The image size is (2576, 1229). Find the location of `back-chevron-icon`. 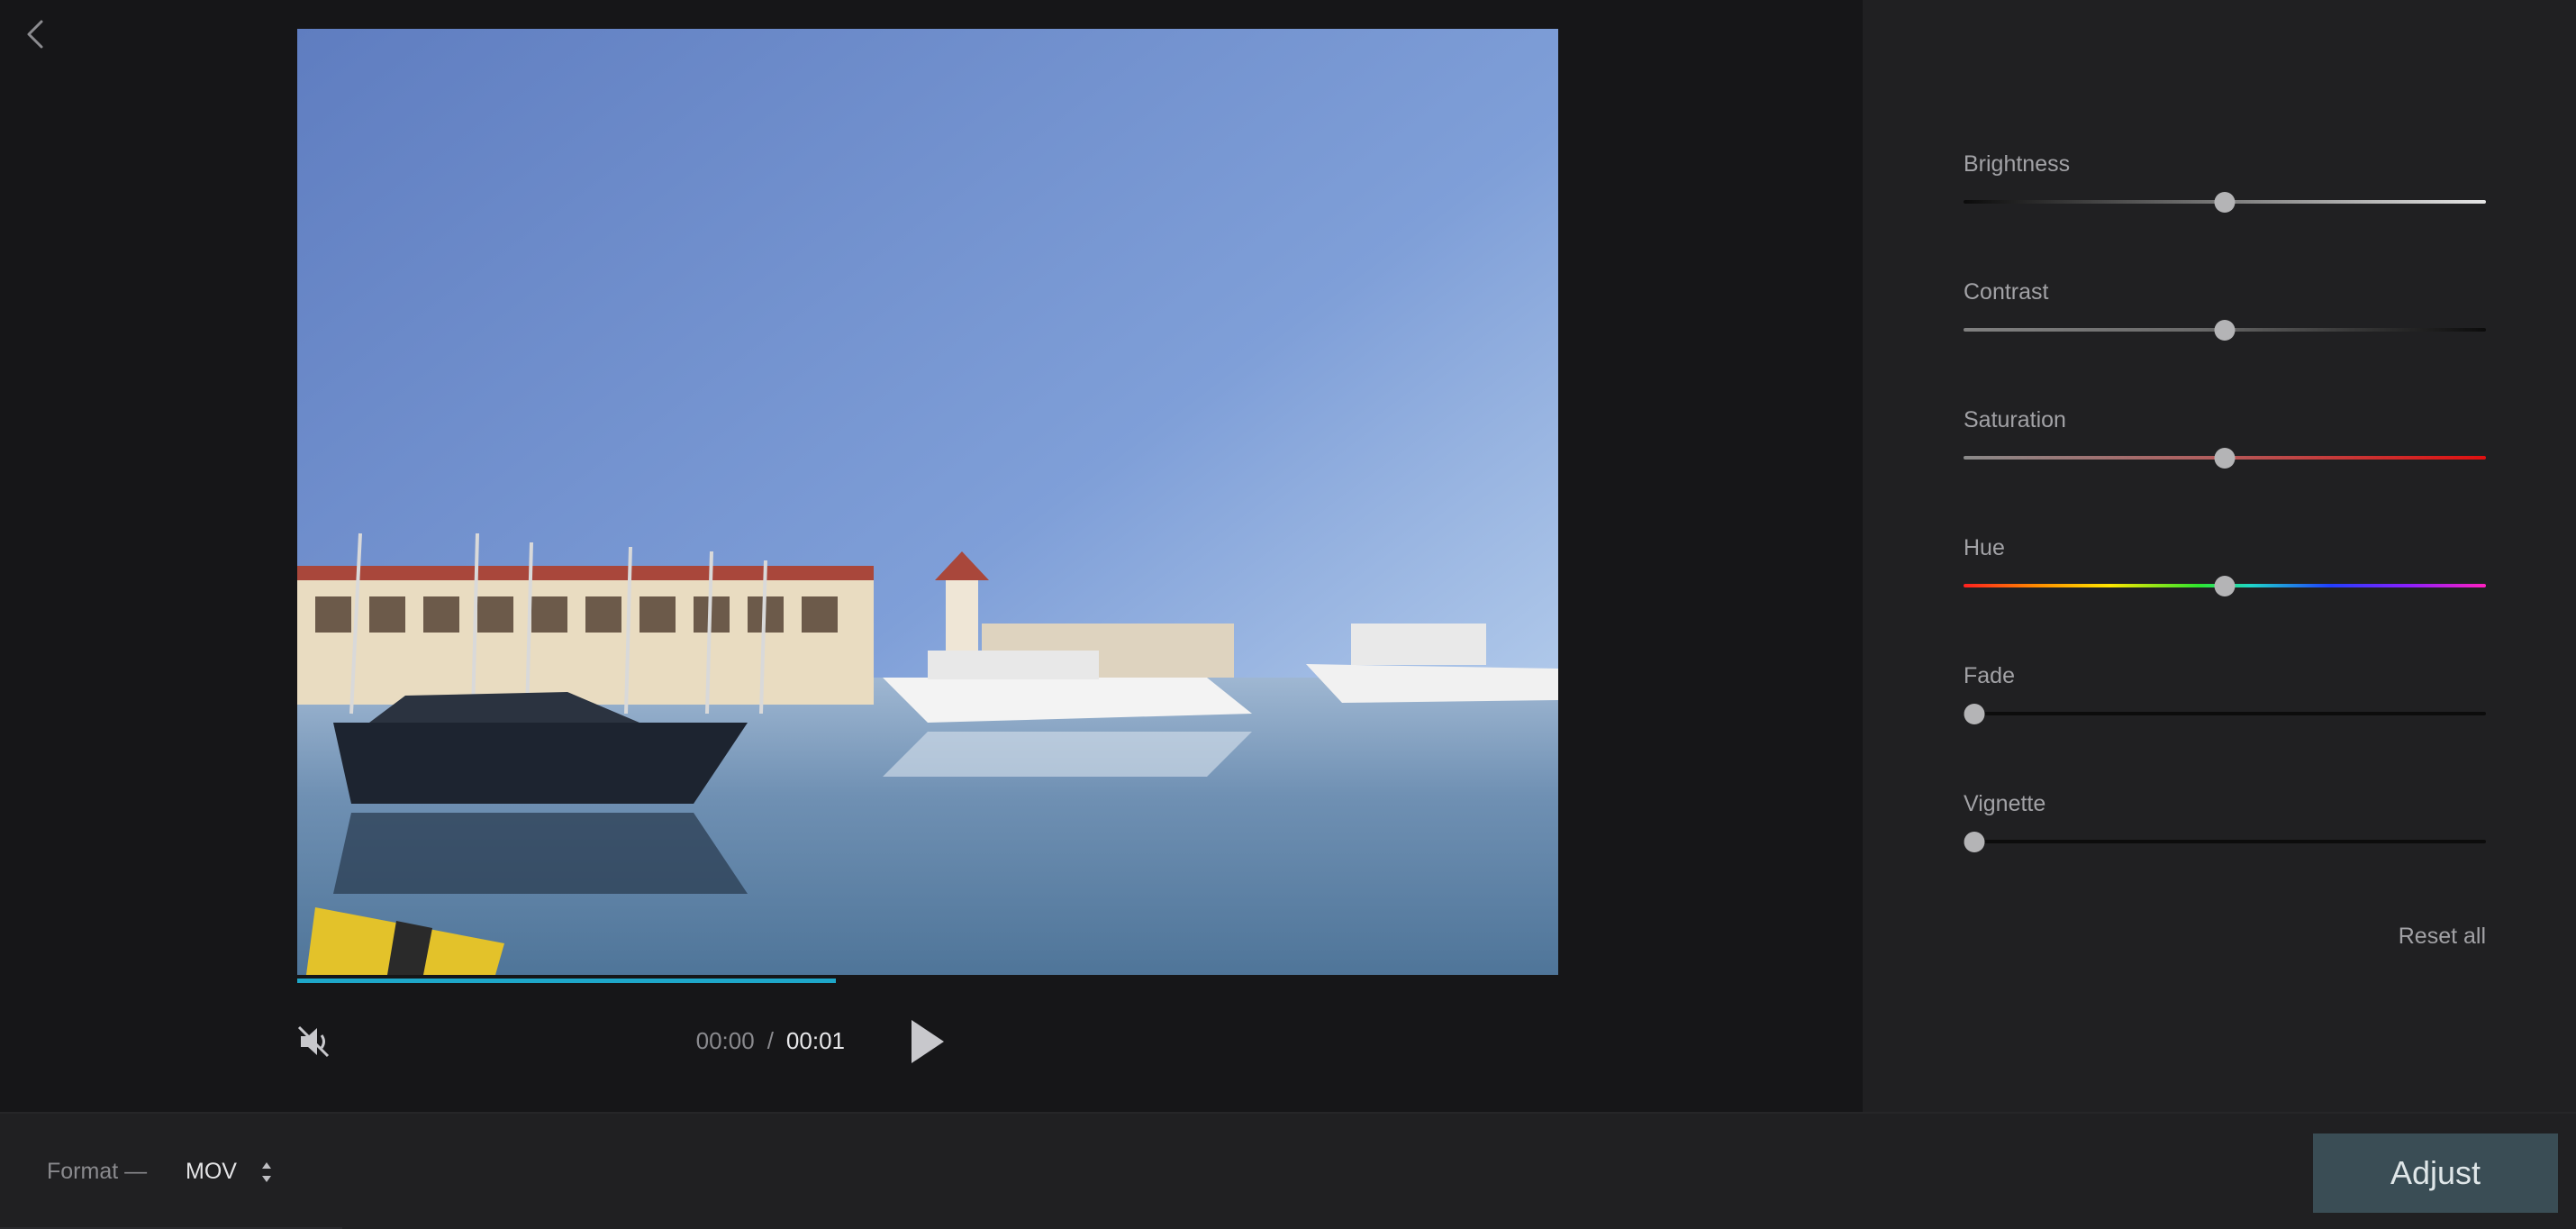

back-chevron-icon is located at coordinates (35, 34).